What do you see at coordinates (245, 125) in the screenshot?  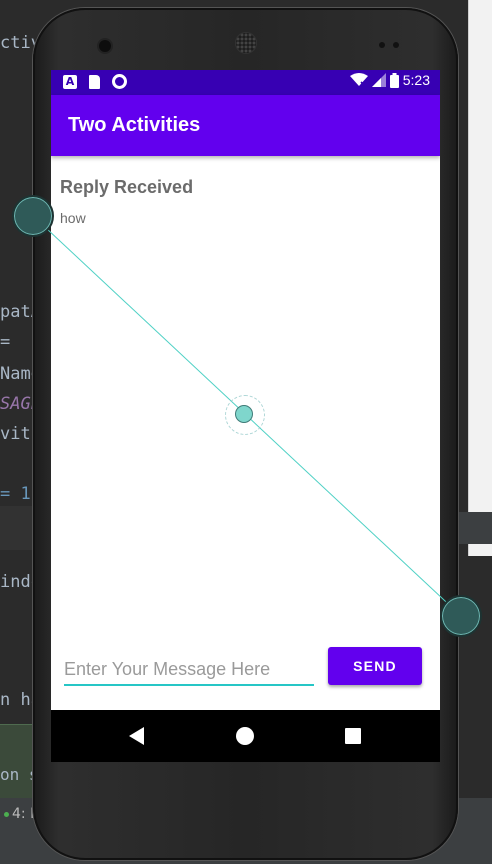 I see `app-bar: Two Activities` at bounding box center [245, 125].